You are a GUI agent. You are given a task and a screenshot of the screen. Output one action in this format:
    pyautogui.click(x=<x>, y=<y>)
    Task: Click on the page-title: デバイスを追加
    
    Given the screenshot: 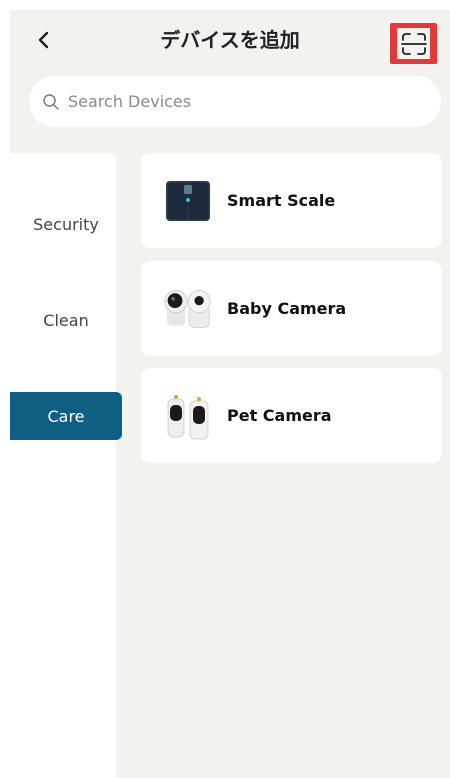 What is the action you would take?
    pyautogui.click(x=230, y=40)
    